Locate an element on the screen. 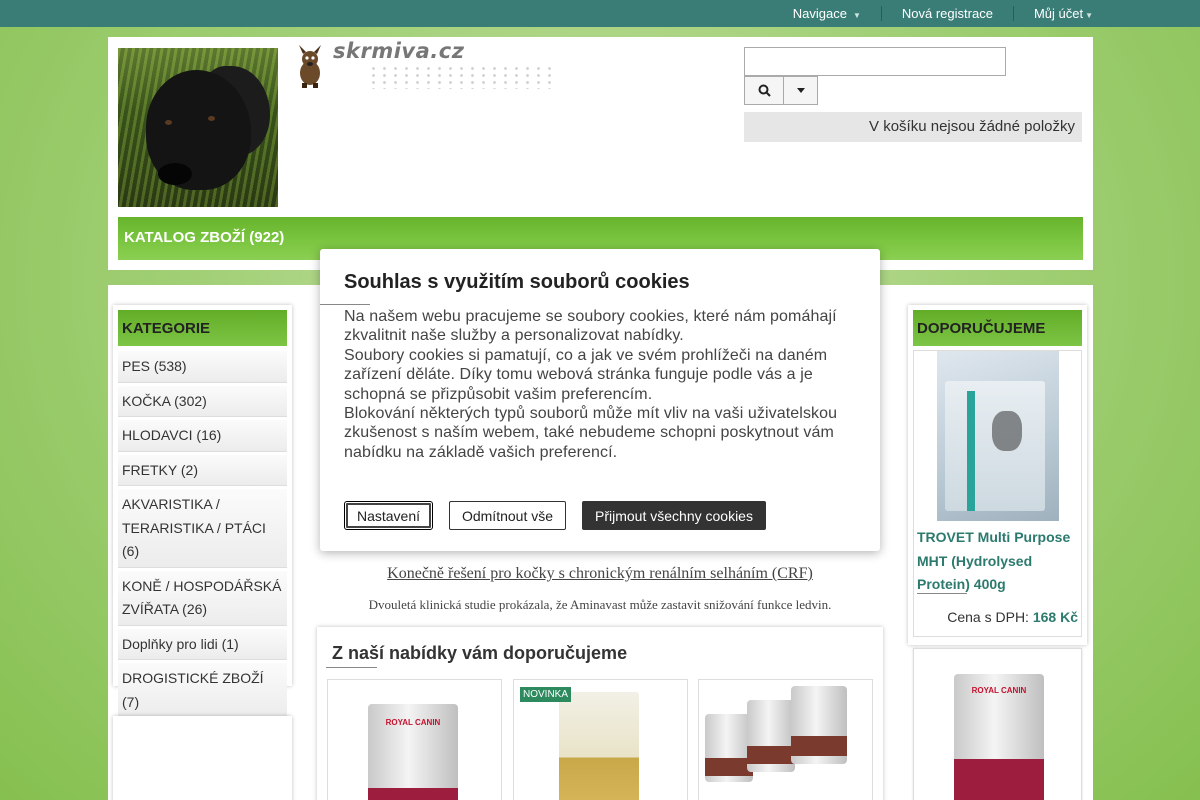 Image resolution: width=1200 pixels, height=800 pixels. catalog-label: KATALOG ZBOŽÍ (922) is located at coordinates (204, 237).